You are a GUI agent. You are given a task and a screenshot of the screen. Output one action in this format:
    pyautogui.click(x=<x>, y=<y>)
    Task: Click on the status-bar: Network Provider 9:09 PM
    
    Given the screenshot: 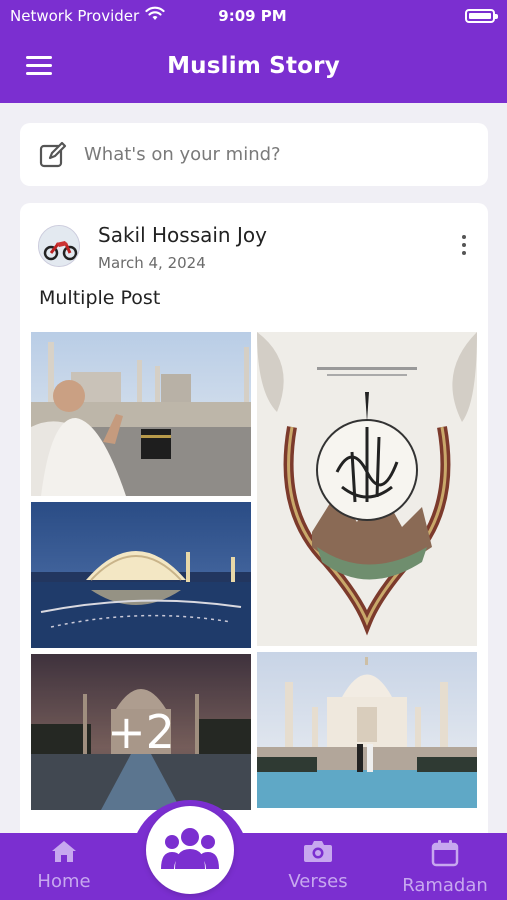 What is the action you would take?
    pyautogui.click(x=254, y=16)
    